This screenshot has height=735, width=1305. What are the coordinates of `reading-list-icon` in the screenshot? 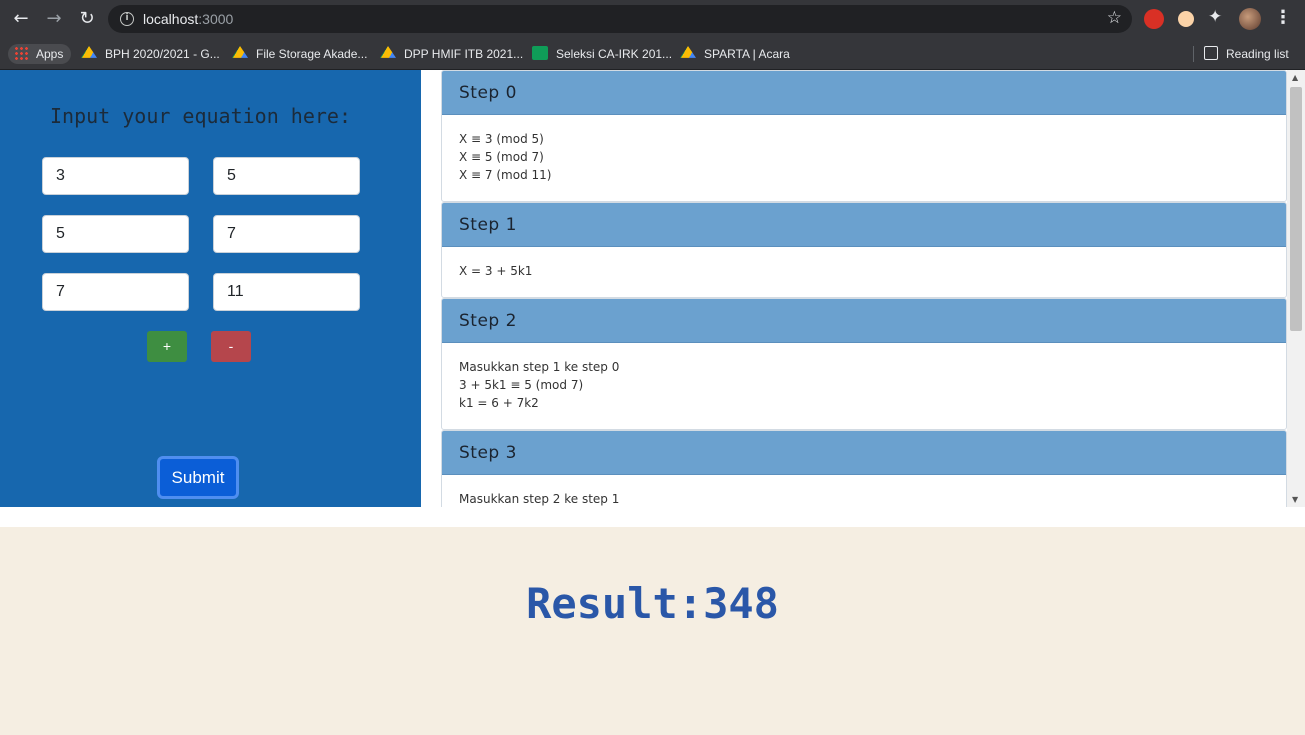 It's located at (1211, 53).